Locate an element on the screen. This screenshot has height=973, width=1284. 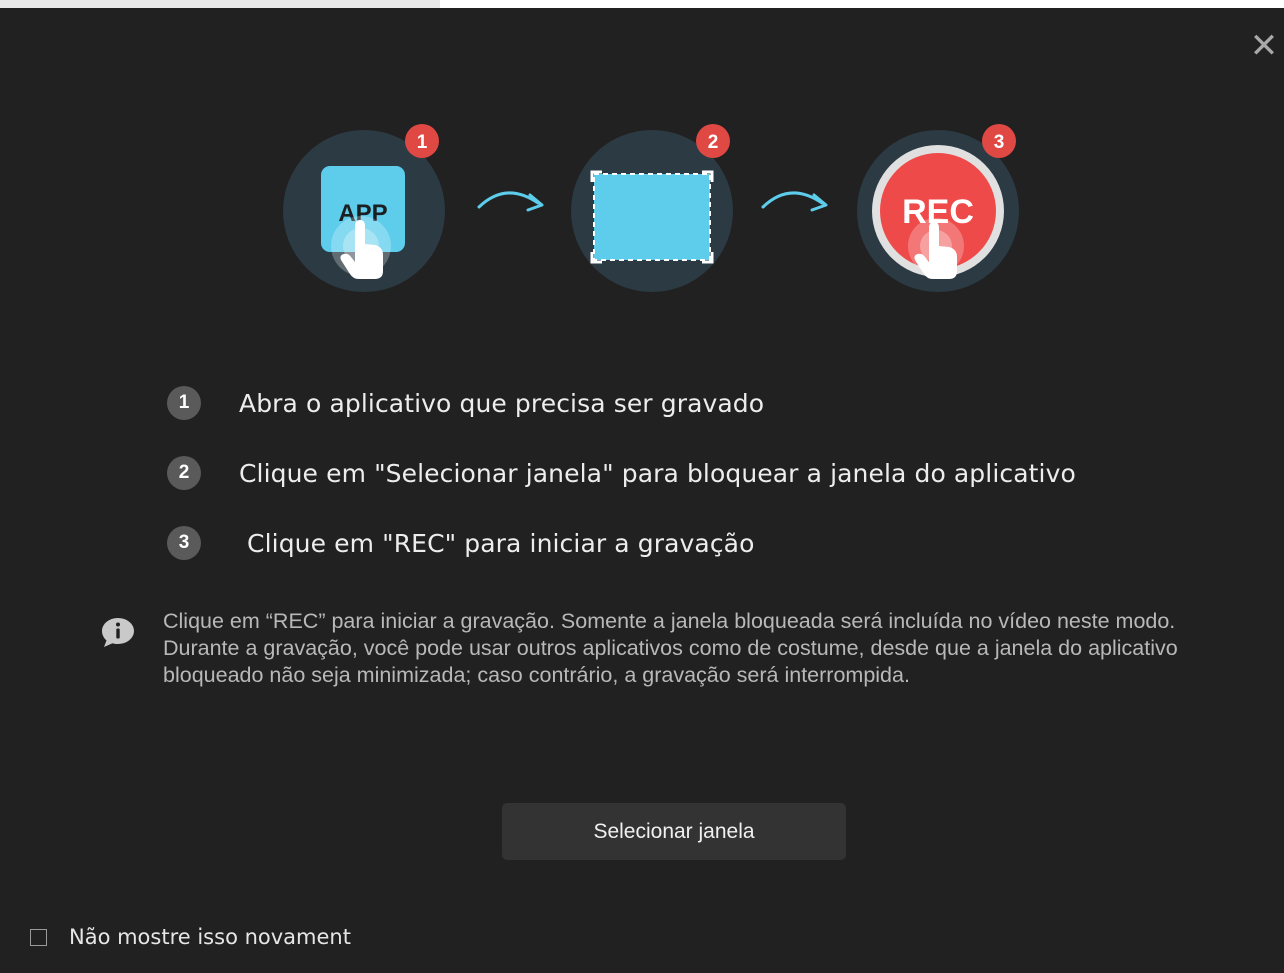
arrow-1-icon is located at coordinates (510, 201).